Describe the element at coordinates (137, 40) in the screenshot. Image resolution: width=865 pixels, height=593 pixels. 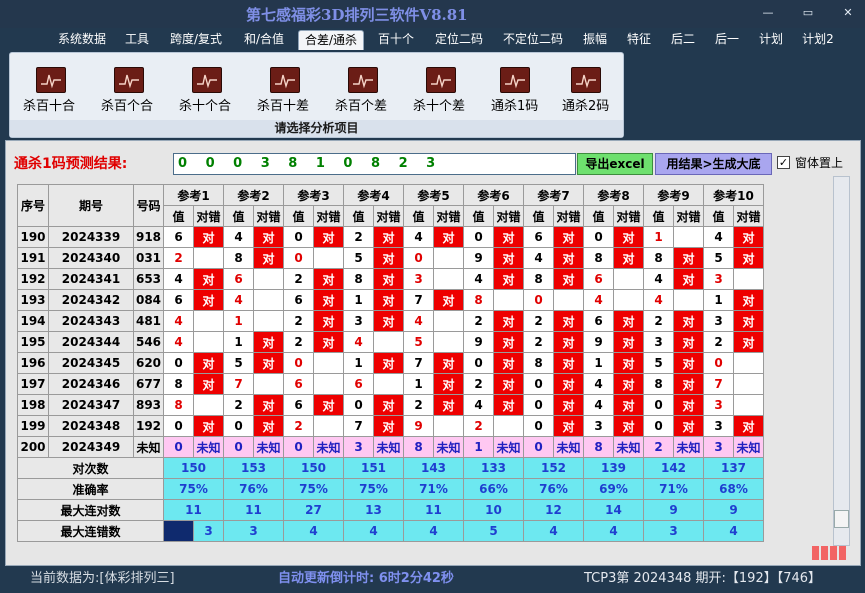
I see `menu-item-tools: 工具` at that location.